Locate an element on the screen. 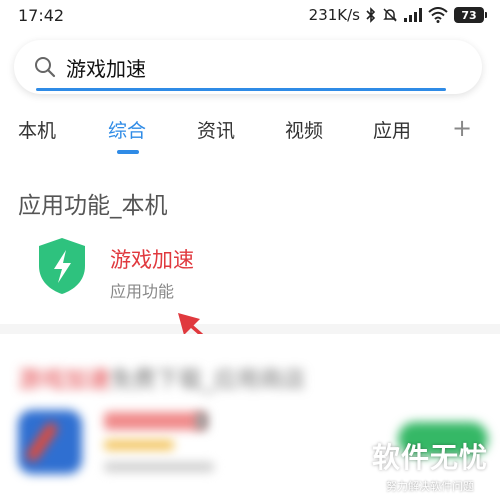 The image size is (500, 497). status-icons: 231K/s 73 is located at coordinates (397, 15).